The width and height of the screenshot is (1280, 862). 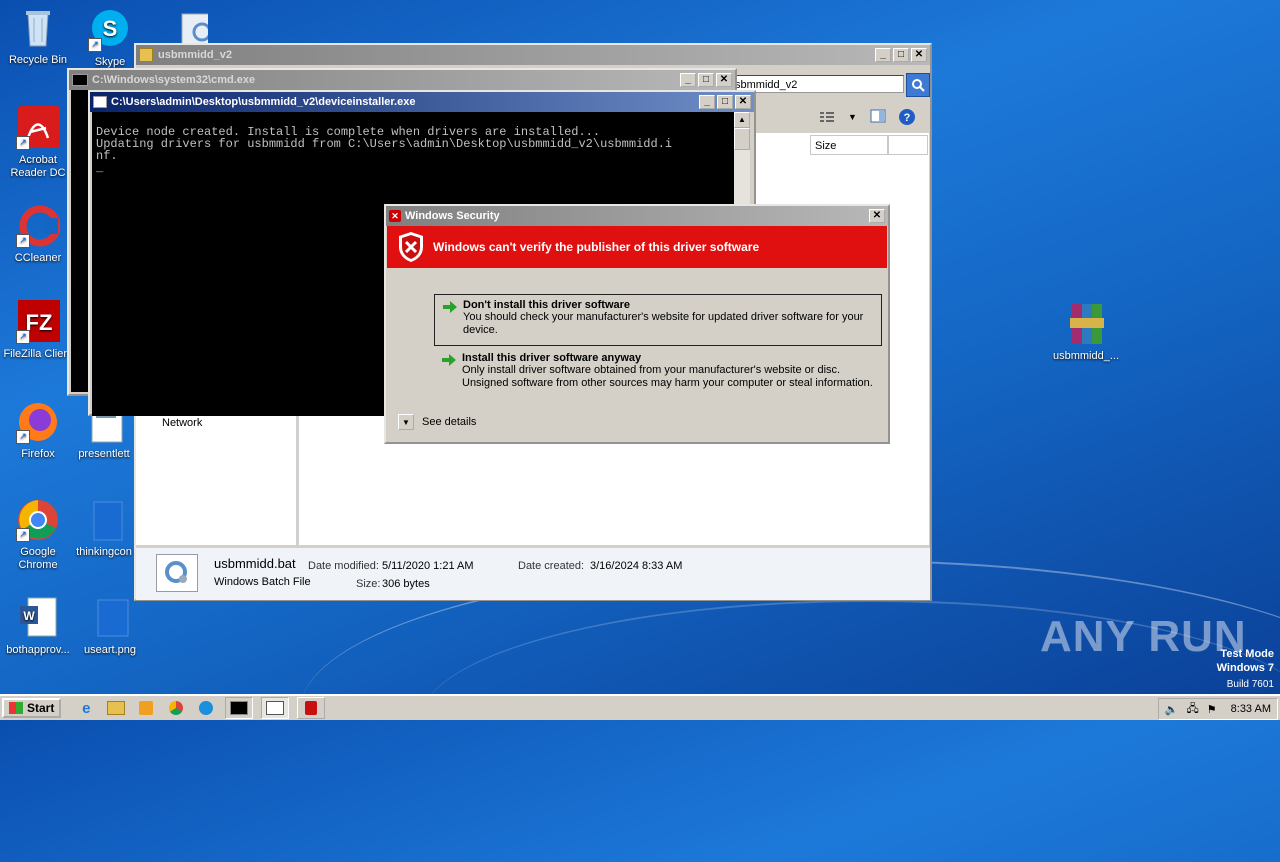 I want to click on desktop-icon-label: useart.png, so click(x=110, y=650).